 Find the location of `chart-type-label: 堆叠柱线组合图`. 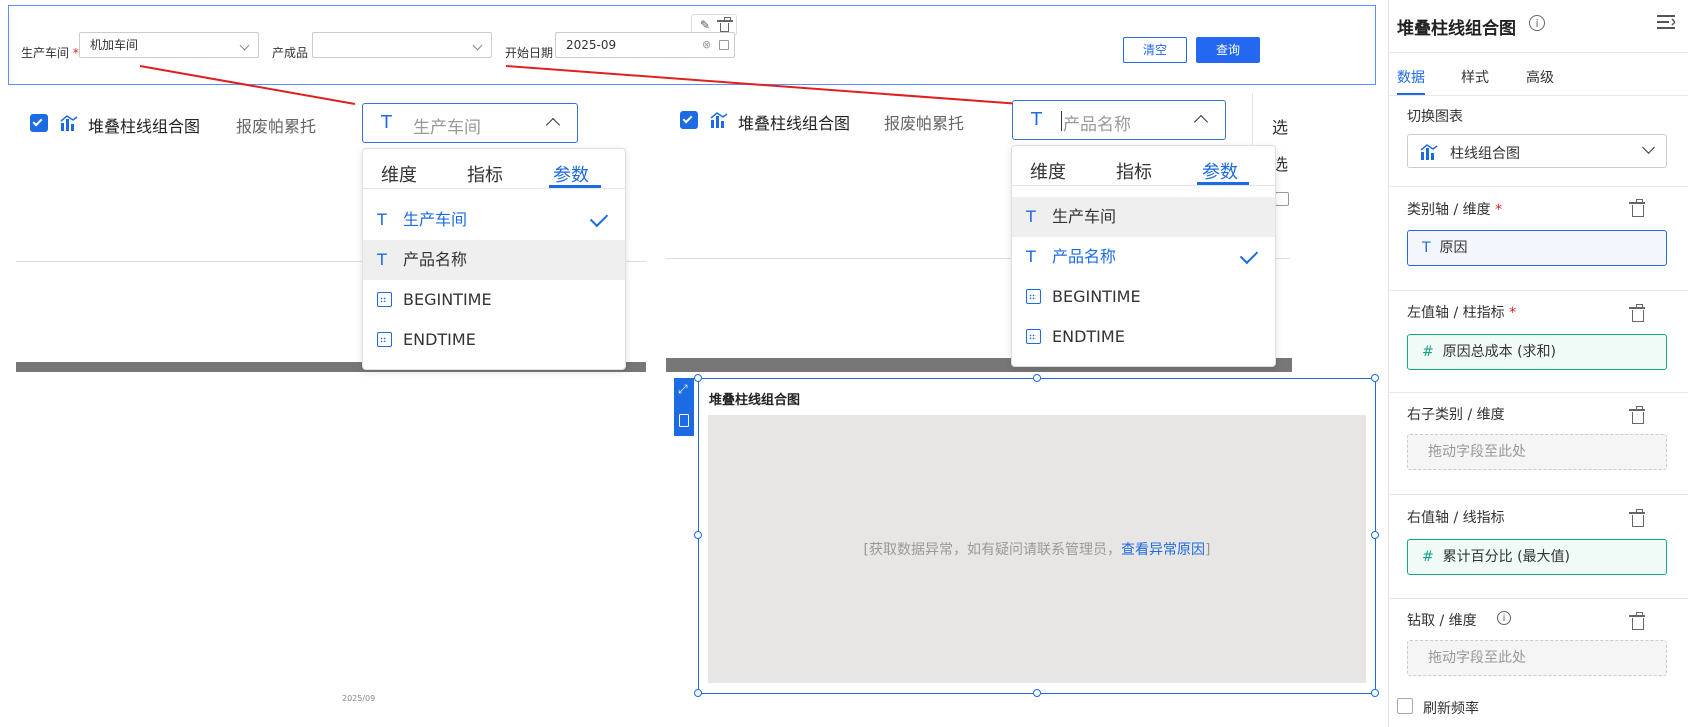

chart-type-label: 堆叠柱线组合图 is located at coordinates (794, 123).